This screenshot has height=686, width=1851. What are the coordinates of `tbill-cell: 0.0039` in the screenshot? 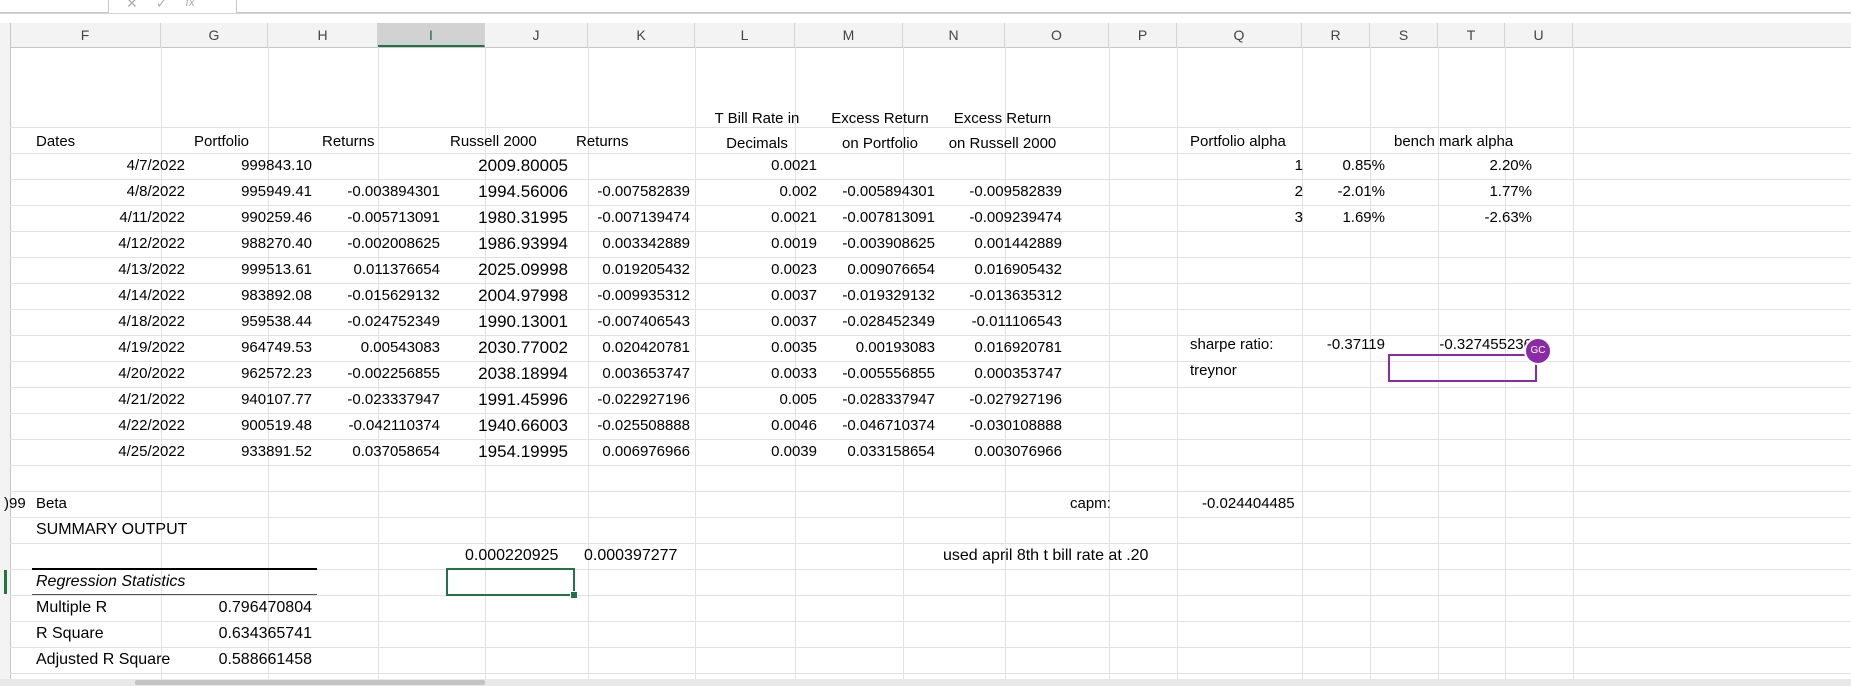 It's located at (794, 451).